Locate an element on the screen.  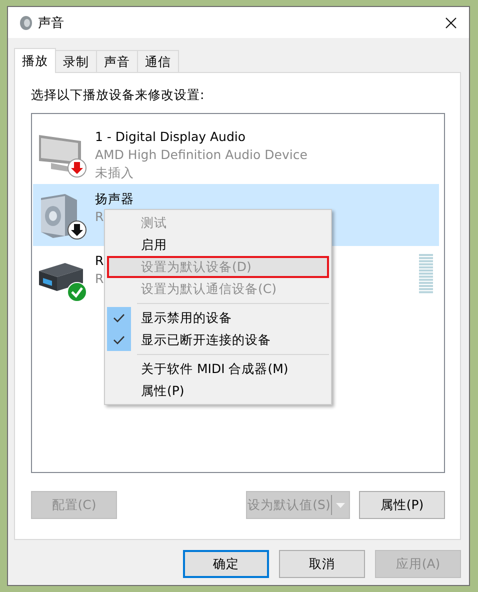
device-name: R is located at coordinates (99, 261).